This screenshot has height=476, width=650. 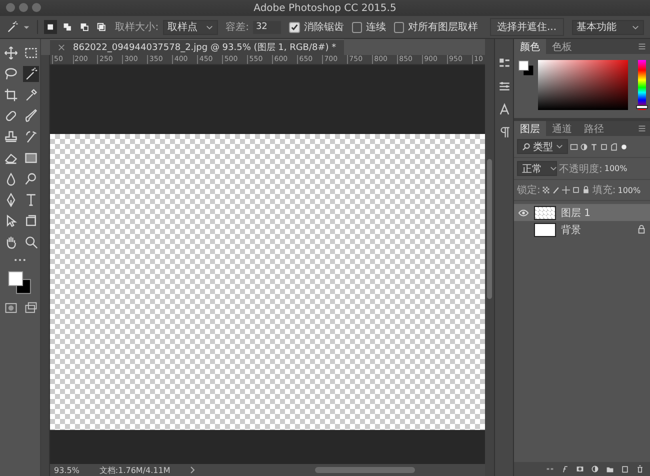 I want to click on smart-object-filter-icon, so click(x=614, y=146).